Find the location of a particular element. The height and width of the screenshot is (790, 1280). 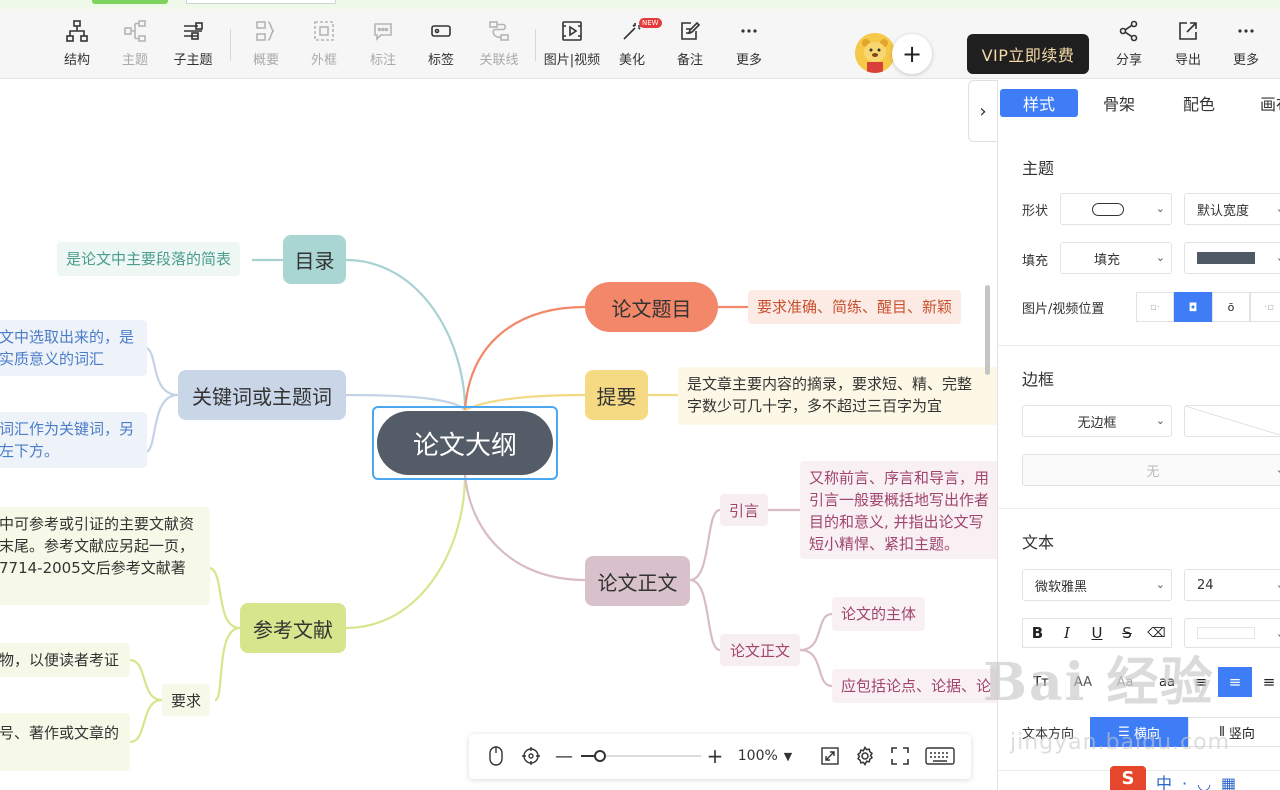

tab-canvas: 画布 is located at coordinates (1261, 103).